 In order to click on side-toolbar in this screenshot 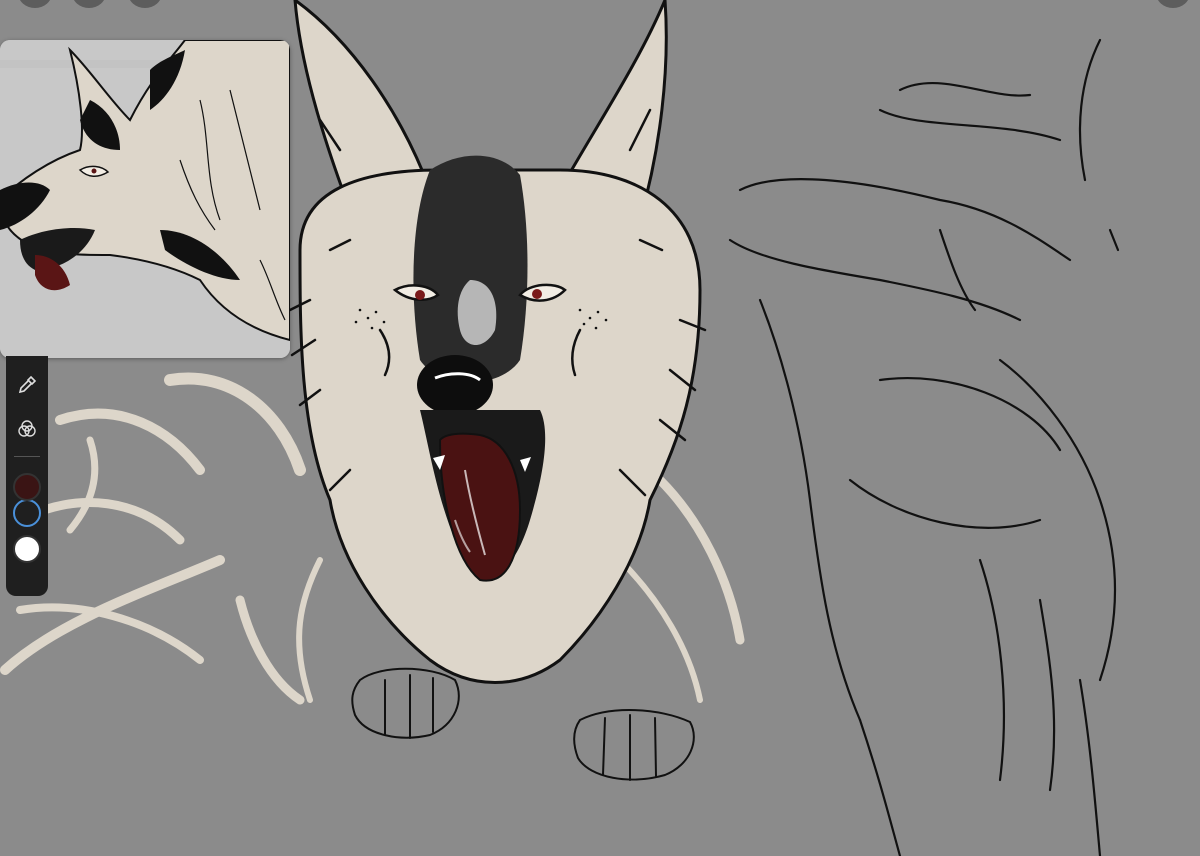, I will do `click(27, 476)`.